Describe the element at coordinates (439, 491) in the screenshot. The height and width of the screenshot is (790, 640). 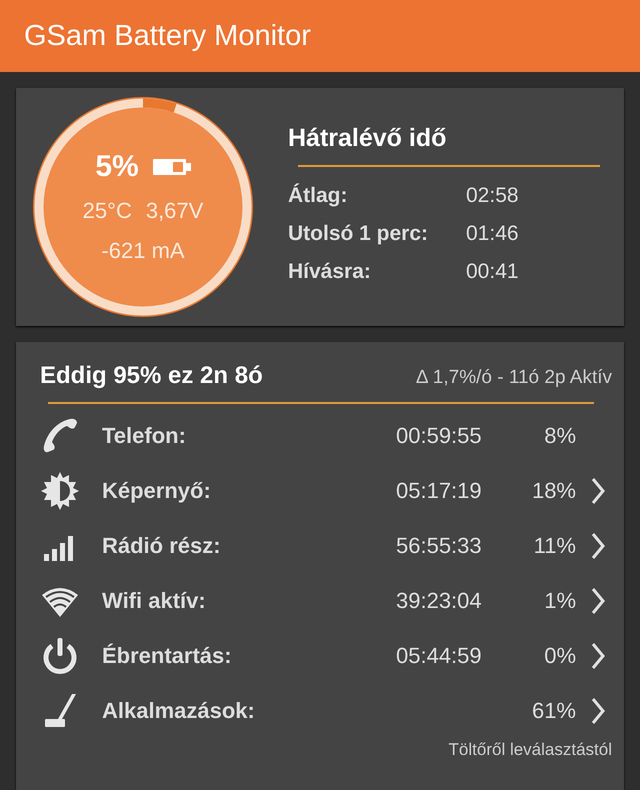
I see `usage-time: 05:17:19` at that location.